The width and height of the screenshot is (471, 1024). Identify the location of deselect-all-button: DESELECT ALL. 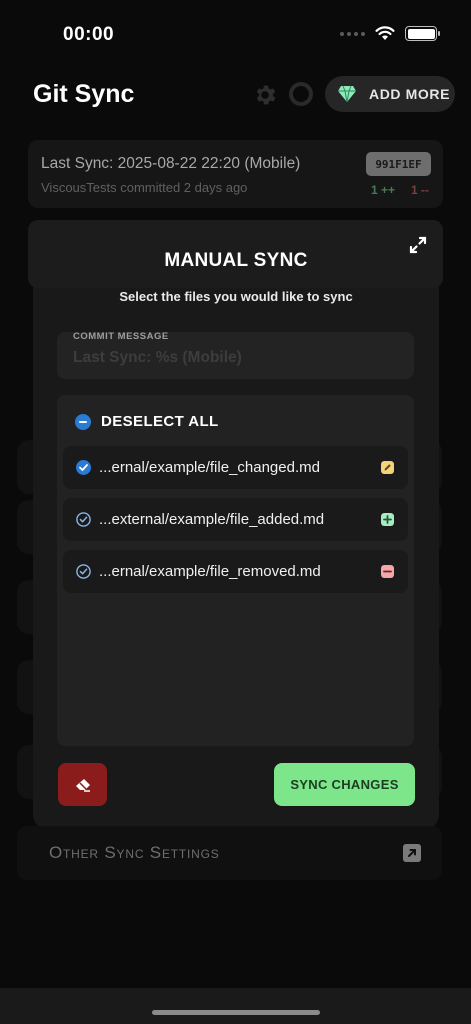
(147, 421).